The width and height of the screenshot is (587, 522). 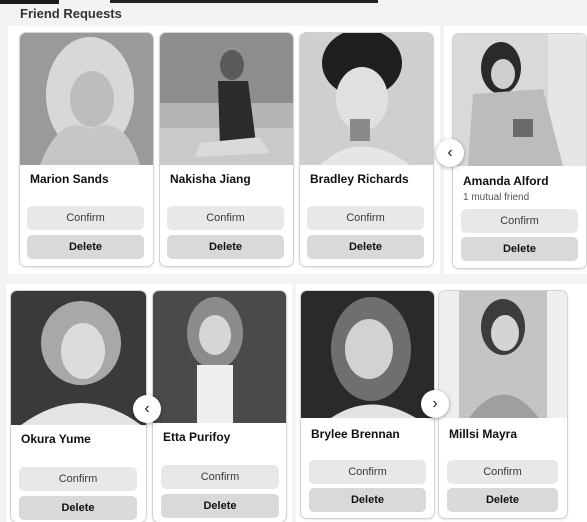 I want to click on friend-request-card: Marion Sands Confirm Delete, so click(x=86, y=149).